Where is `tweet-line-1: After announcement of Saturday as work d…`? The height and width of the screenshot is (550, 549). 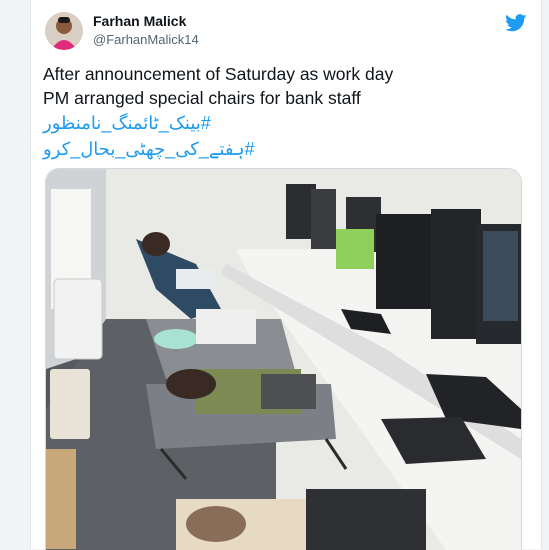
tweet-line-1: After announcement of Saturday as work d… is located at coordinates (218, 74).